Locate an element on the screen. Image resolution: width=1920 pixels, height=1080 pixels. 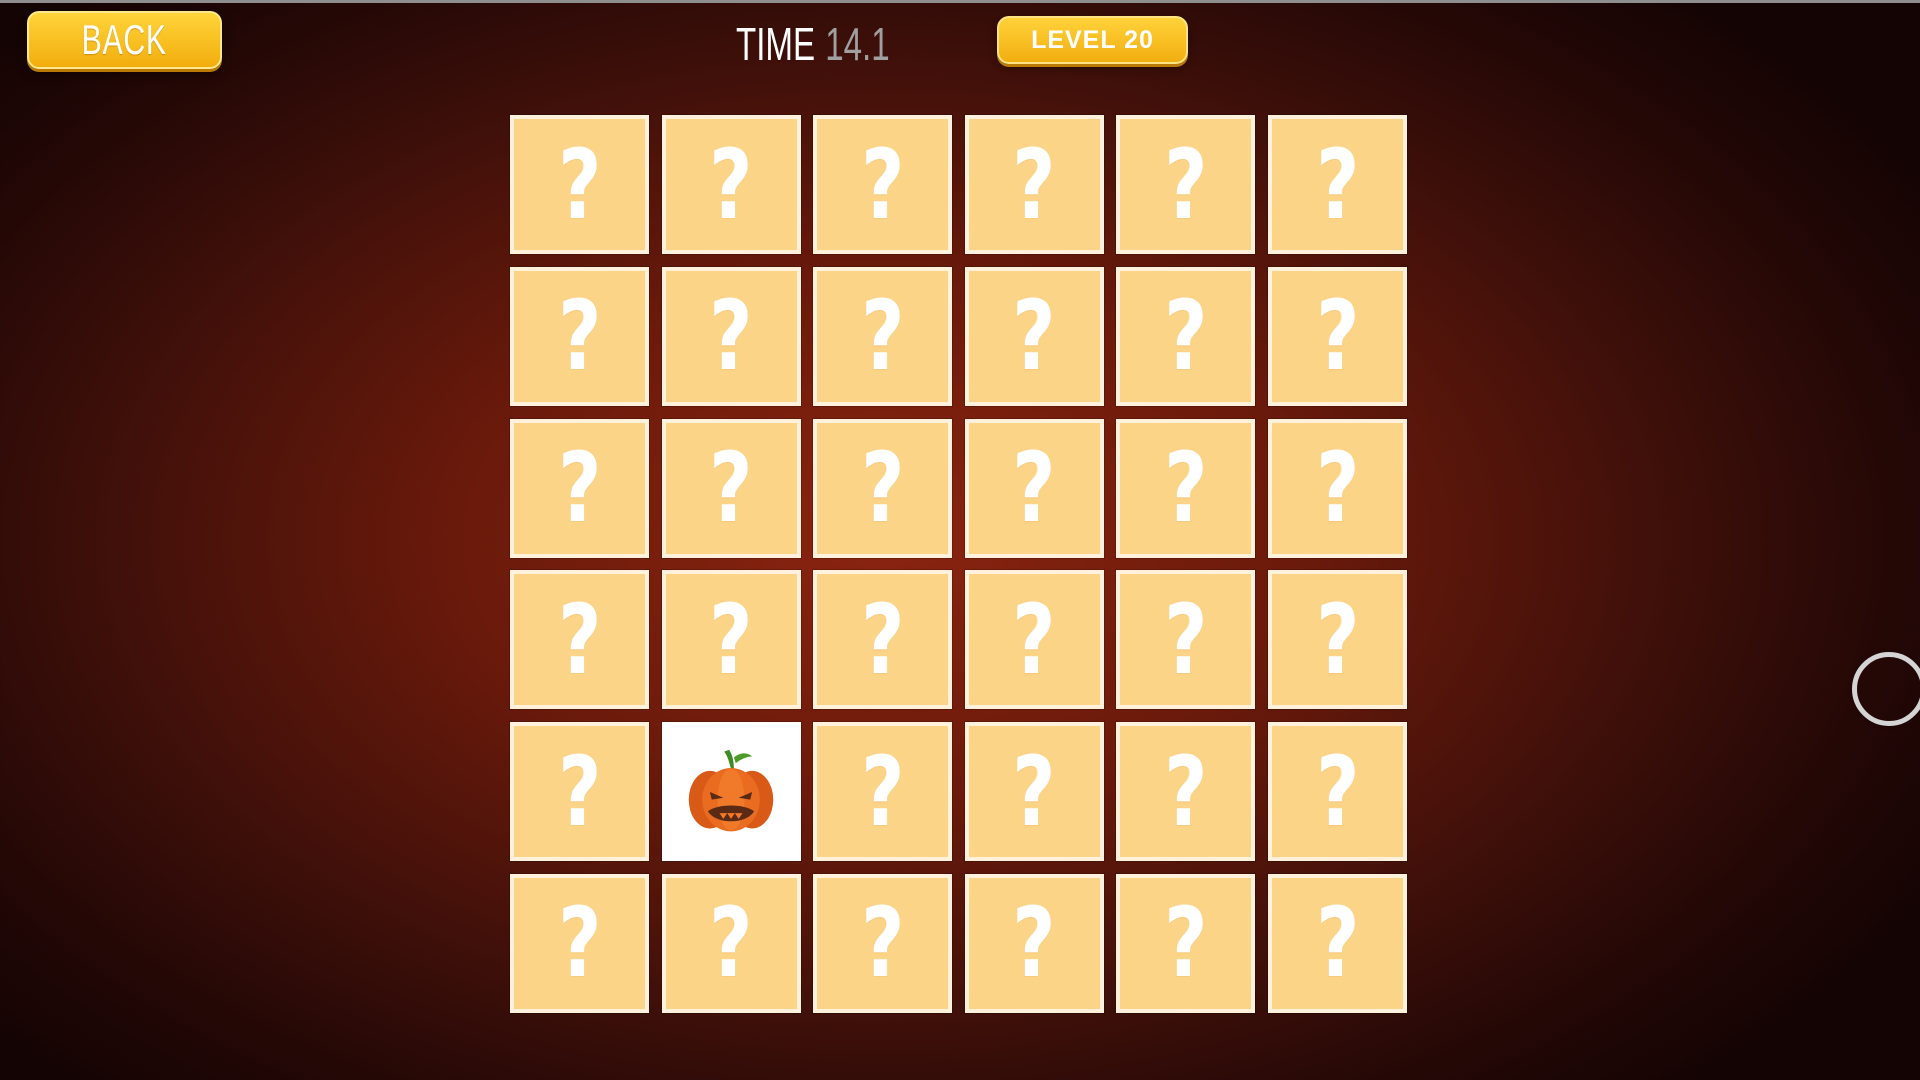
timer: TIME 14.1 is located at coordinates (813, 44).